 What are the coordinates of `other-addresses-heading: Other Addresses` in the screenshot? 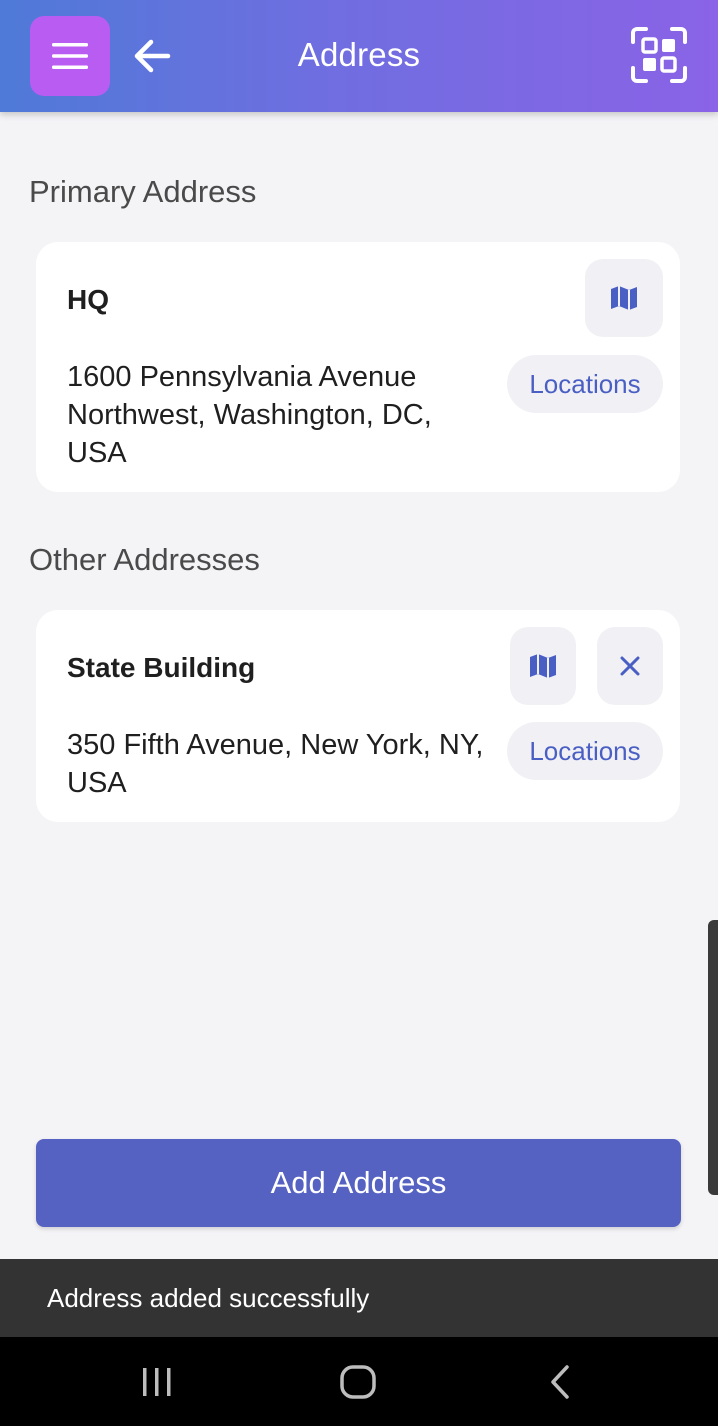 It's located at (144, 559).